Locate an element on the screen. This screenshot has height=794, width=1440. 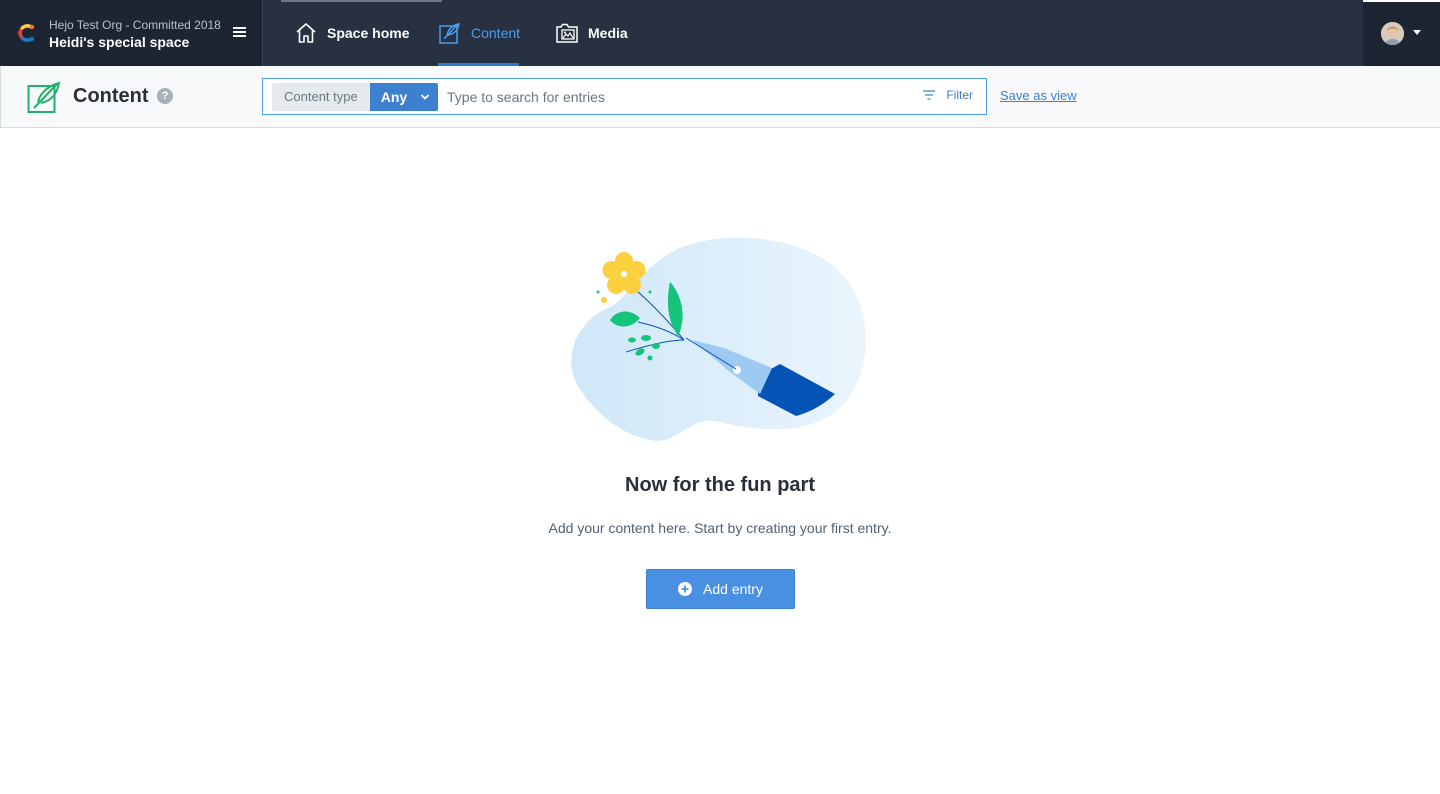
search-bar: Content type Any Filter is located at coordinates (624, 96).